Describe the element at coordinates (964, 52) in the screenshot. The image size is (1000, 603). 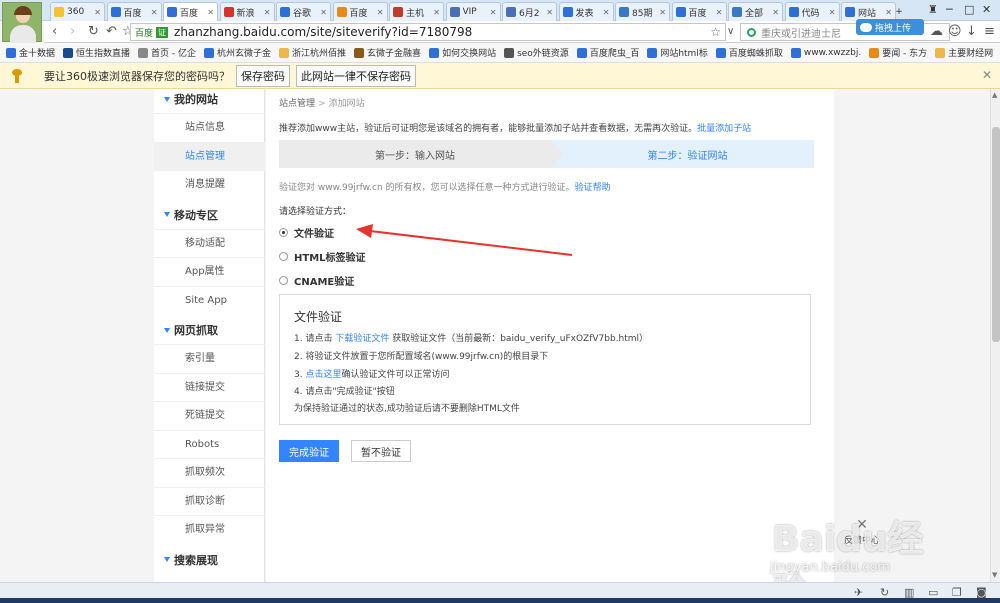
I see `bookmark-item: 主要财经网` at that location.